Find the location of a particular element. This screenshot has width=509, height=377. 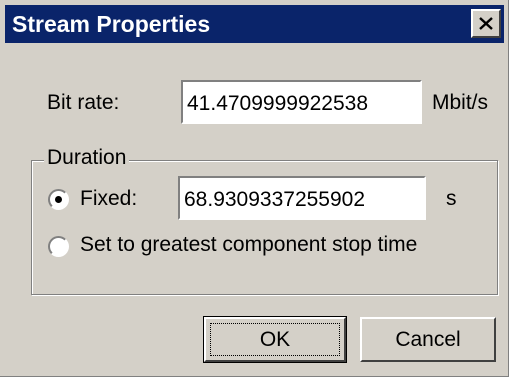

bitrate-unit: Mbit/s is located at coordinates (460, 102).